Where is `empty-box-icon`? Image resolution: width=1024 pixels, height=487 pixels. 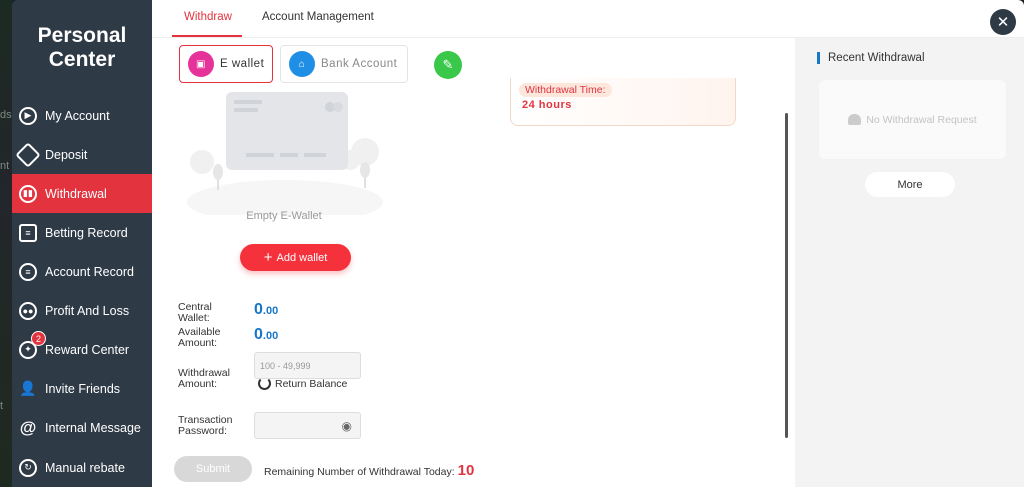
empty-box-icon is located at coordinates (855, 119).